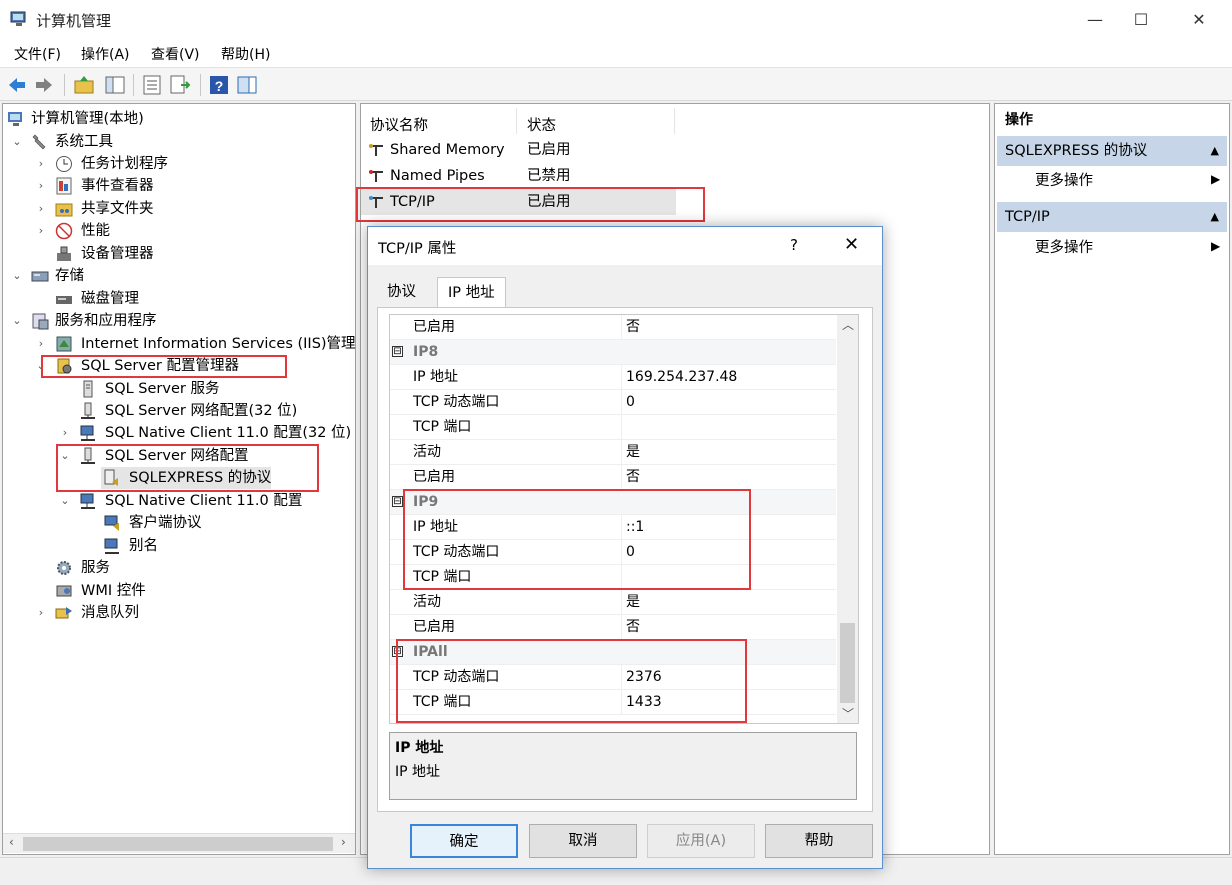 The height and width of the screenshot is (885, 1232). Describe the element at coordinates (541, 124) in the screenshot. I see `column-header-status: 状态` at that location.